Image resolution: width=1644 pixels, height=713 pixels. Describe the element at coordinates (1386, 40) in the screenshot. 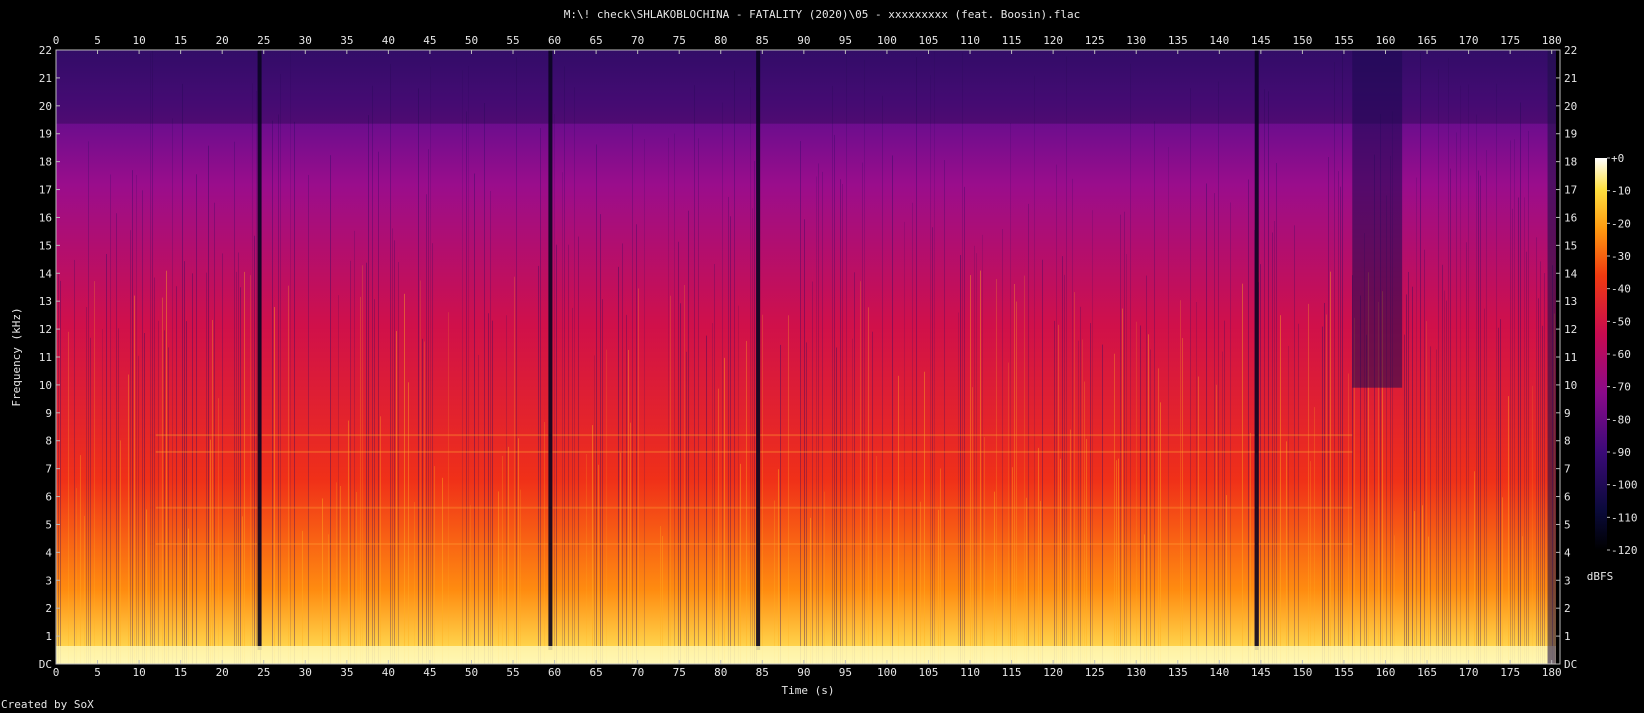

I see `x-tick-label: 160` at that location.